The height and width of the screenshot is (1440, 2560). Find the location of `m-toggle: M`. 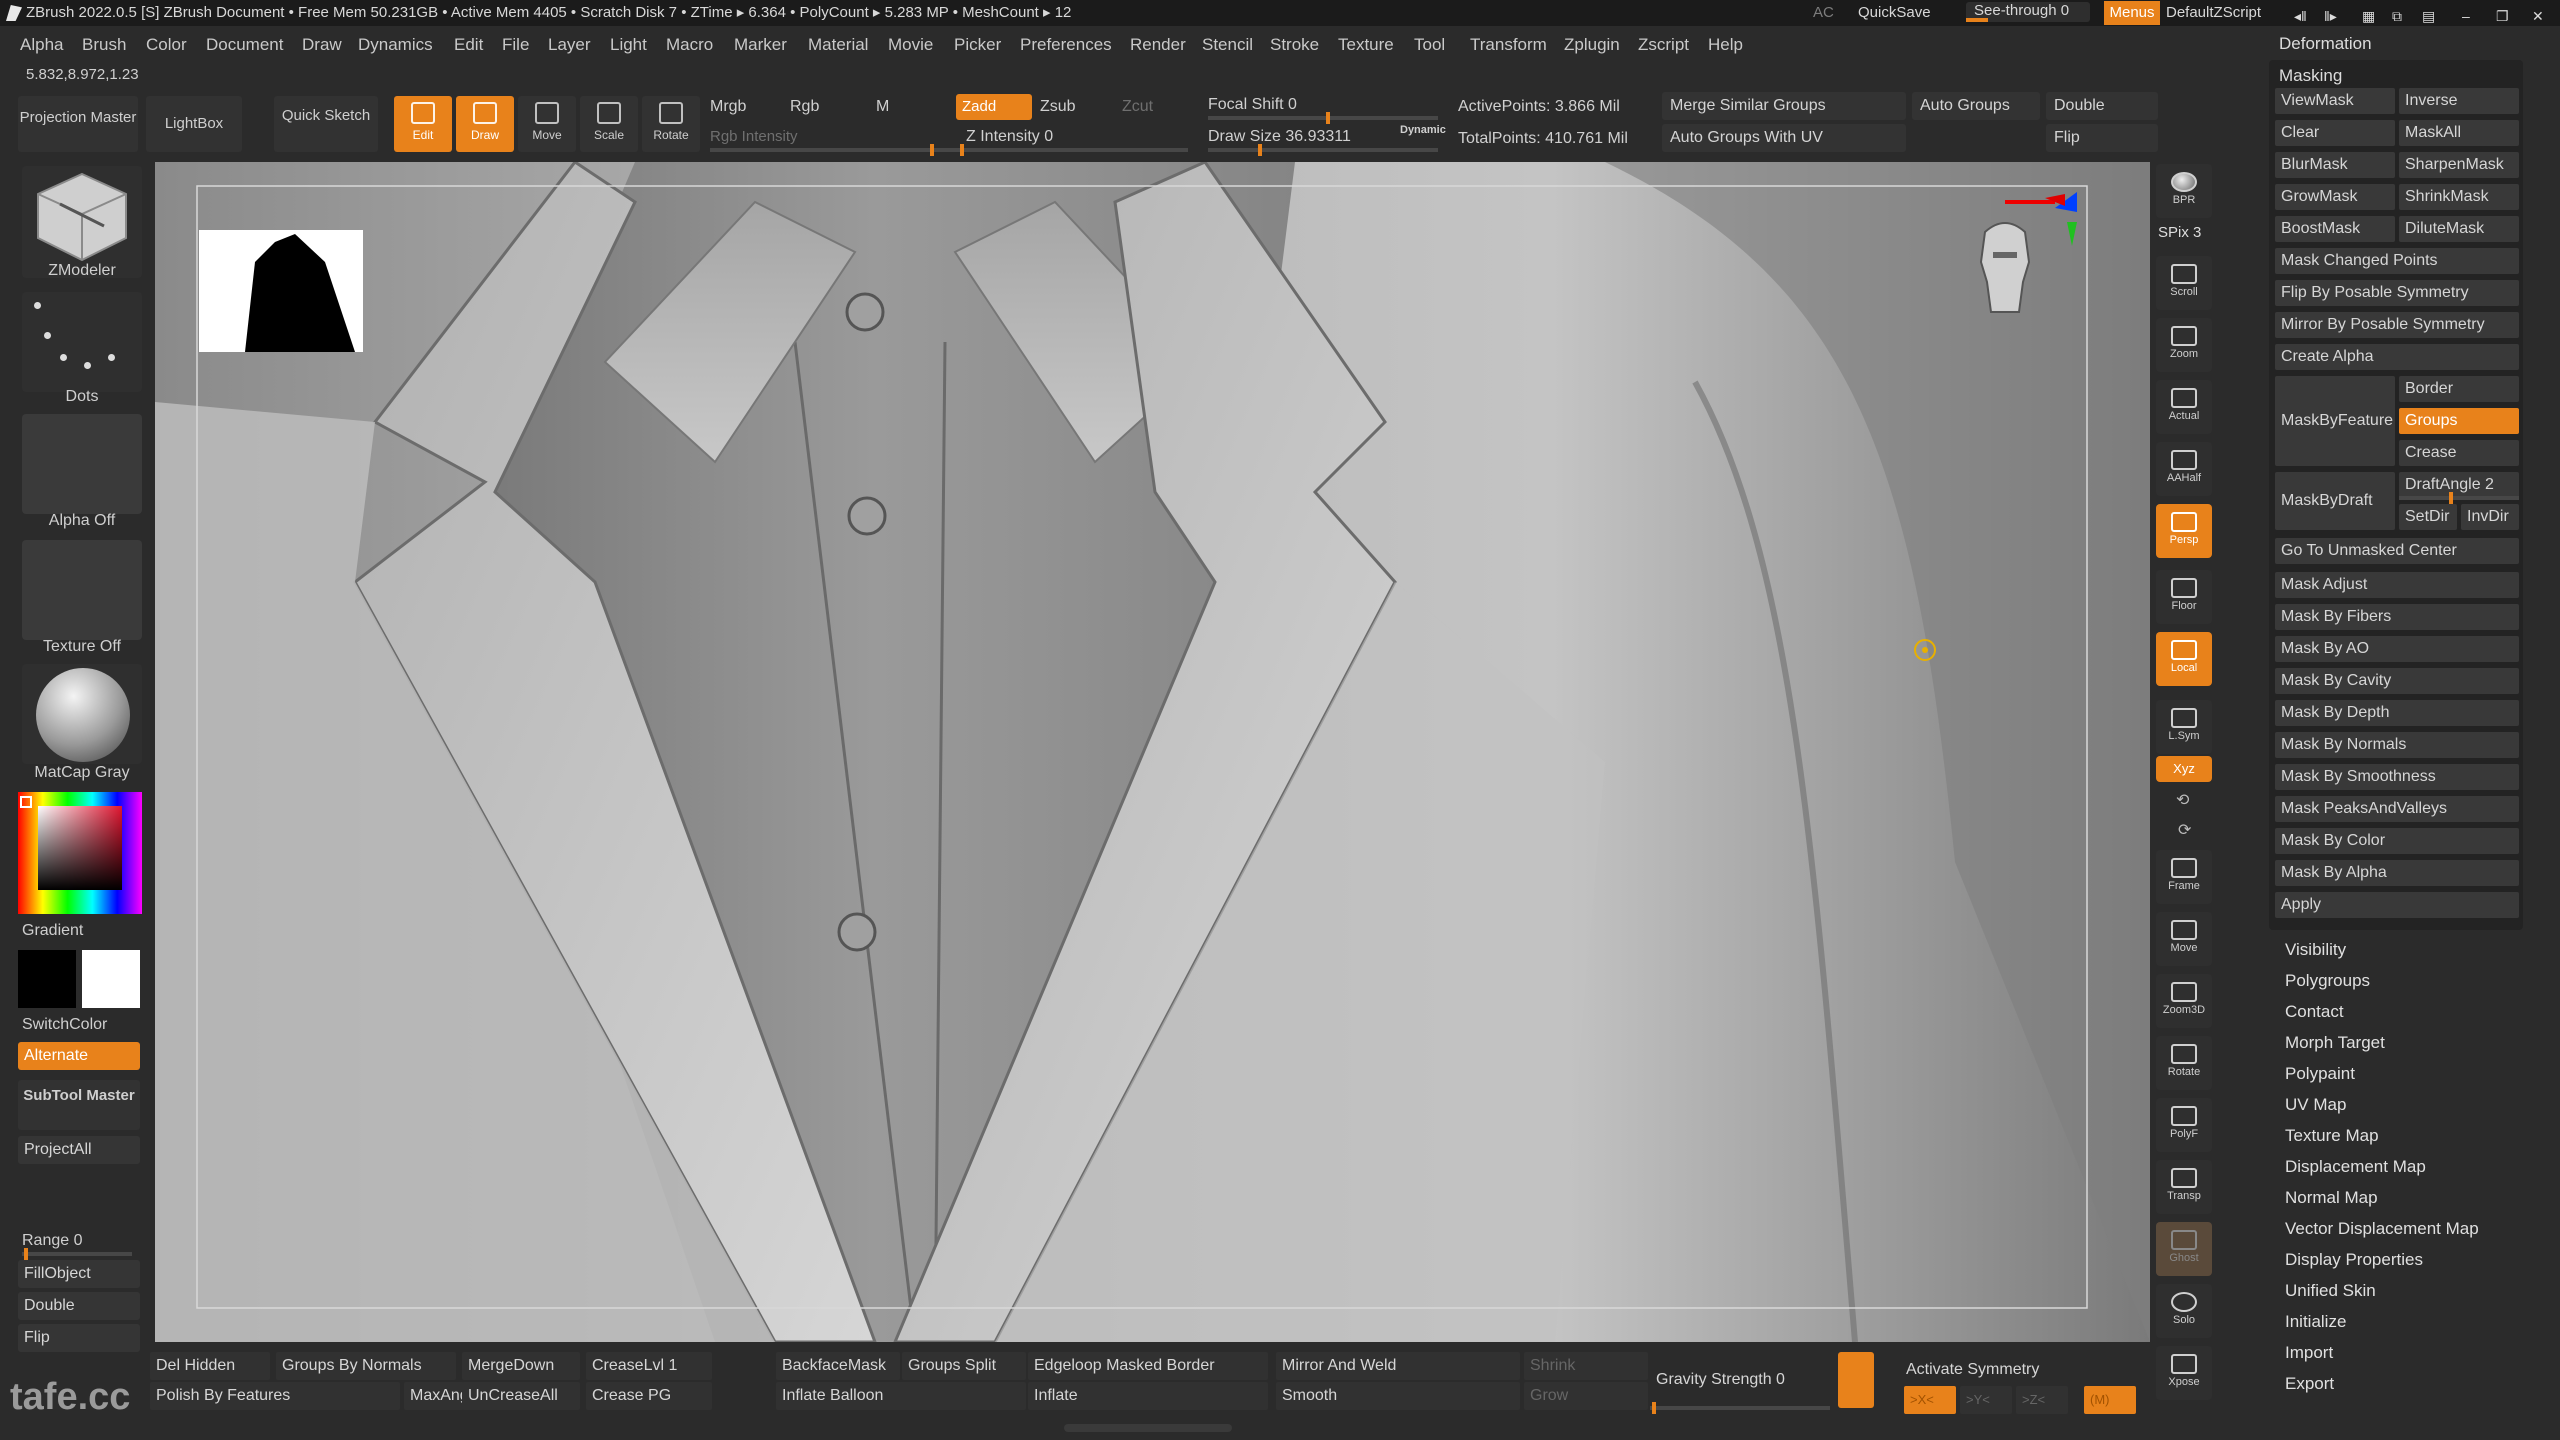

m-toggle: M is located at coordinates (882, 107).